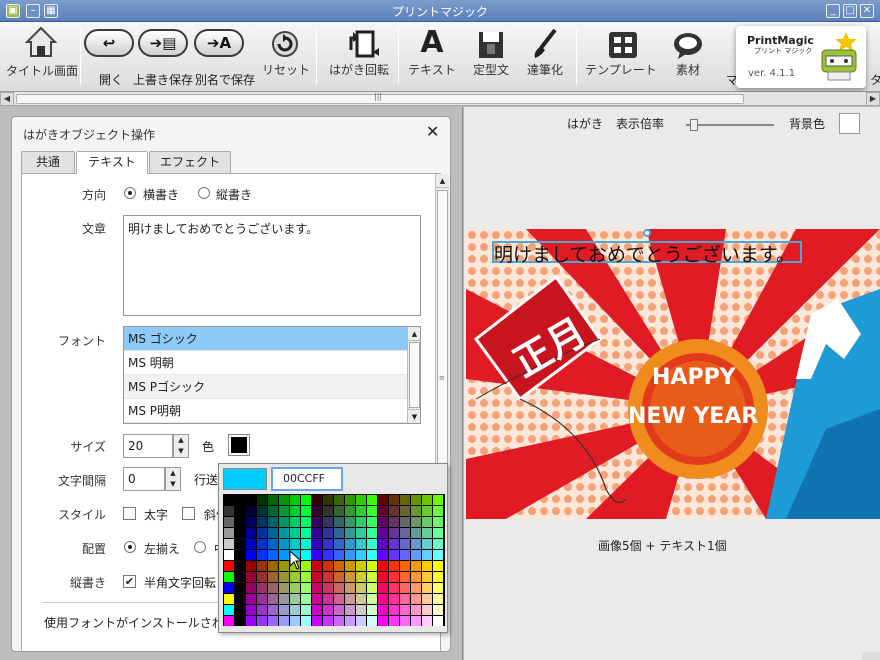  Describe the element at coordinates (545, 52) in the screenshot. I see `calligraphy-button: 達筆化` at that location.